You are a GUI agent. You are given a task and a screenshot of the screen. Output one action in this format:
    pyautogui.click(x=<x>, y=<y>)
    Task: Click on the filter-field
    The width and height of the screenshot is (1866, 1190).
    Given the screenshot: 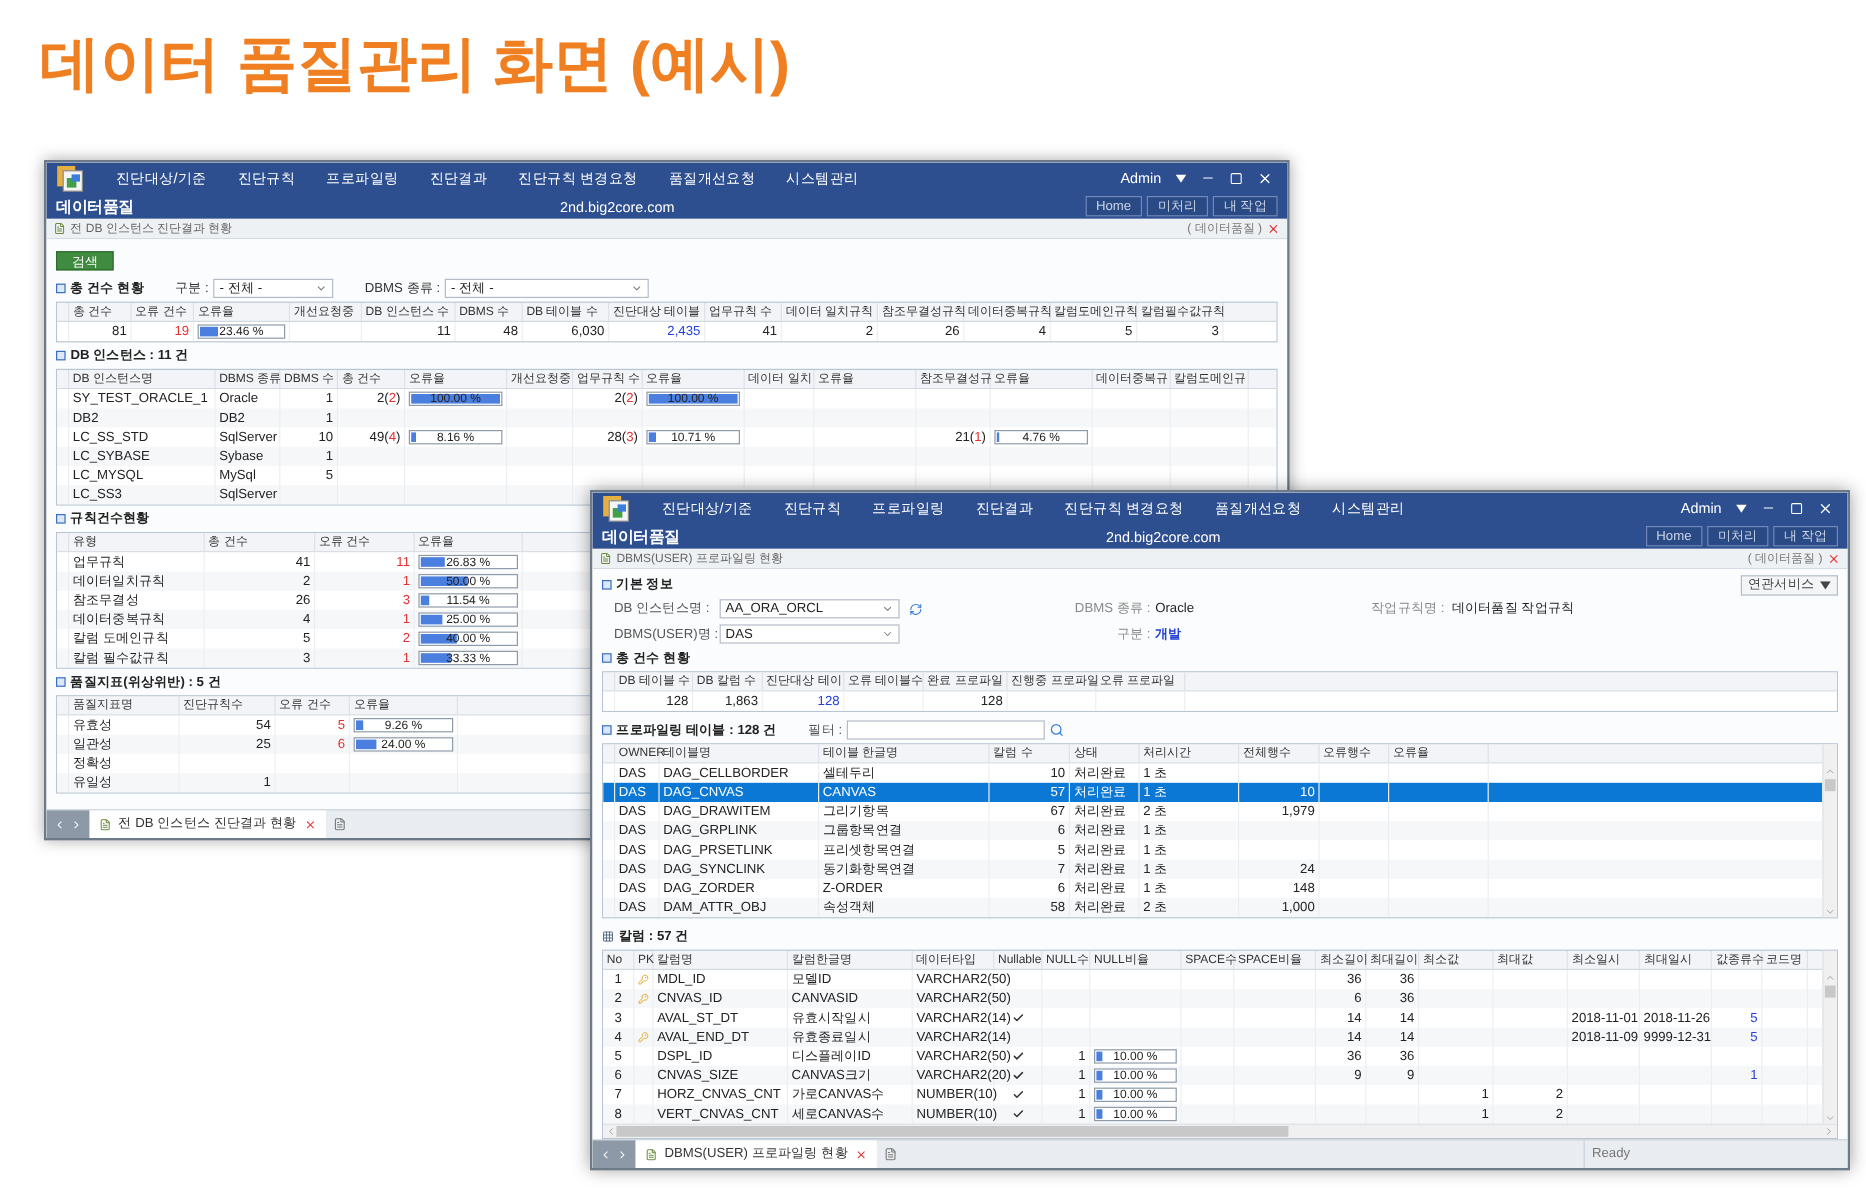 What is the action you would take?
    pyautogui.click(x=945, y=730)
    